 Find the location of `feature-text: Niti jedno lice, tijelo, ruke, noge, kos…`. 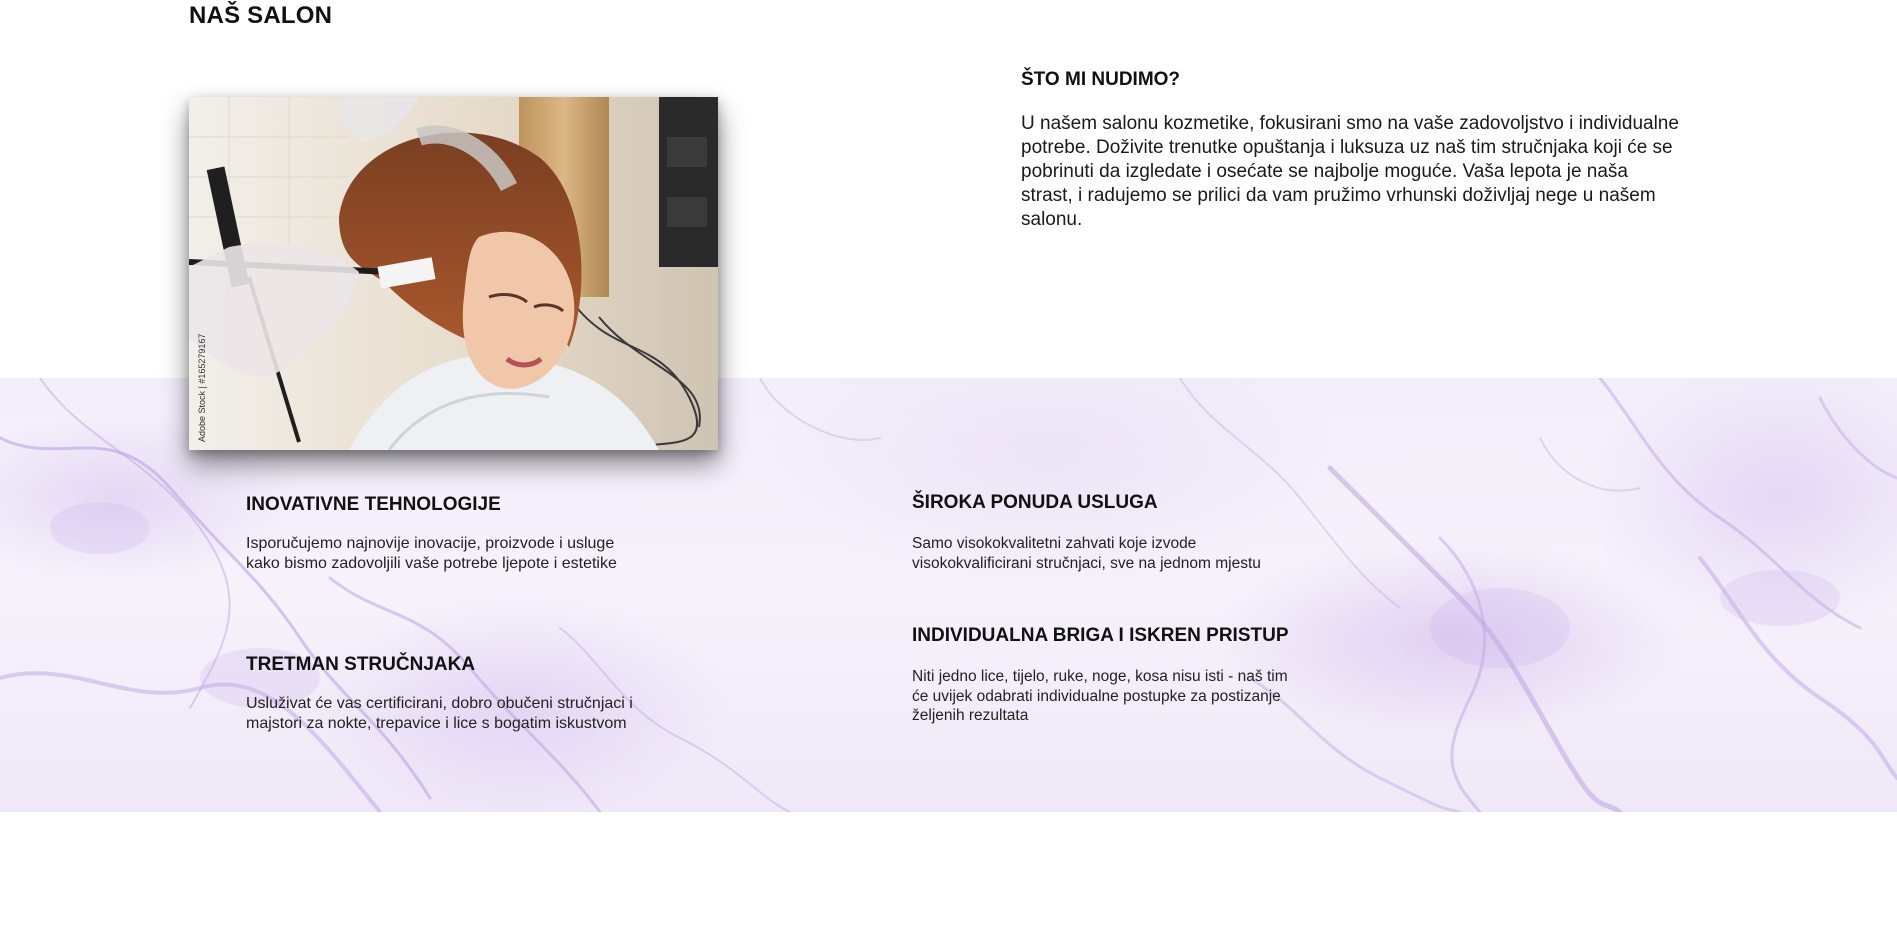

feature-text: Niti jedno lice, tijelo, ruke, noge, kos… is located at coordinates (1100, 696).